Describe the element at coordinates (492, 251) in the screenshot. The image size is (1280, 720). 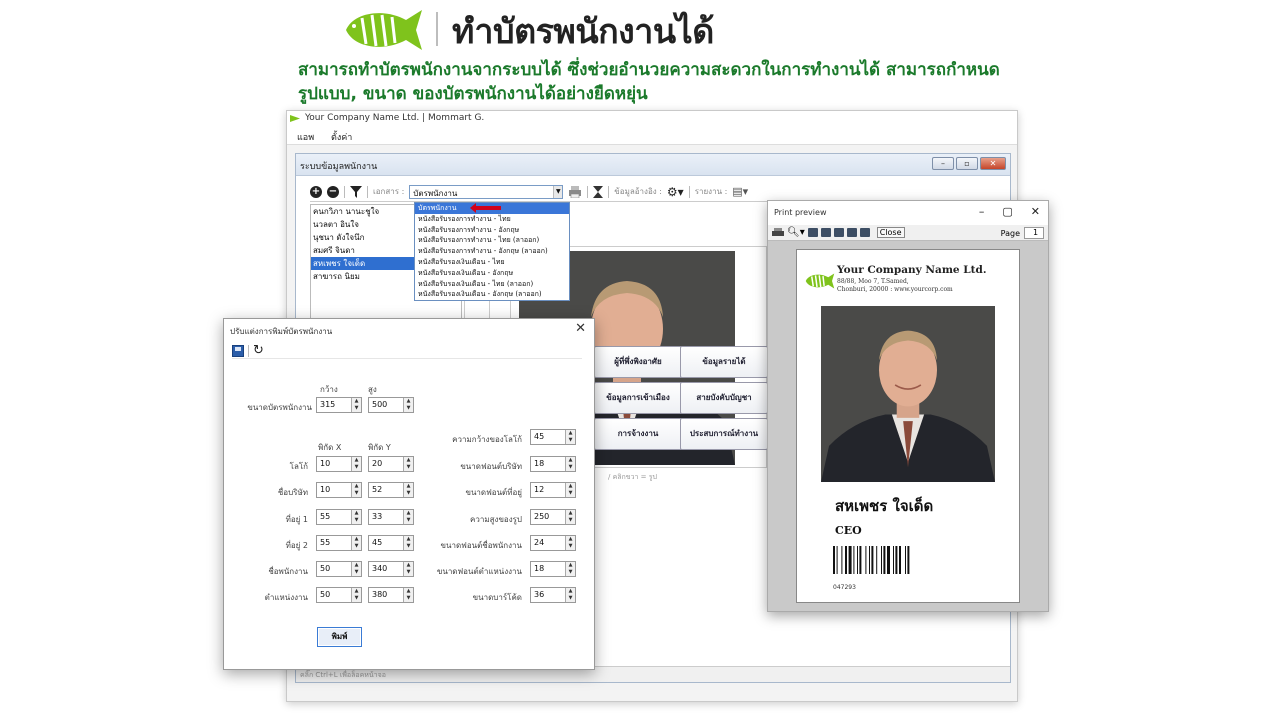
I see `dropdown-option: หนังสือรับรองการทำงาน - อังกฤษ (ลาออก)` at that location.